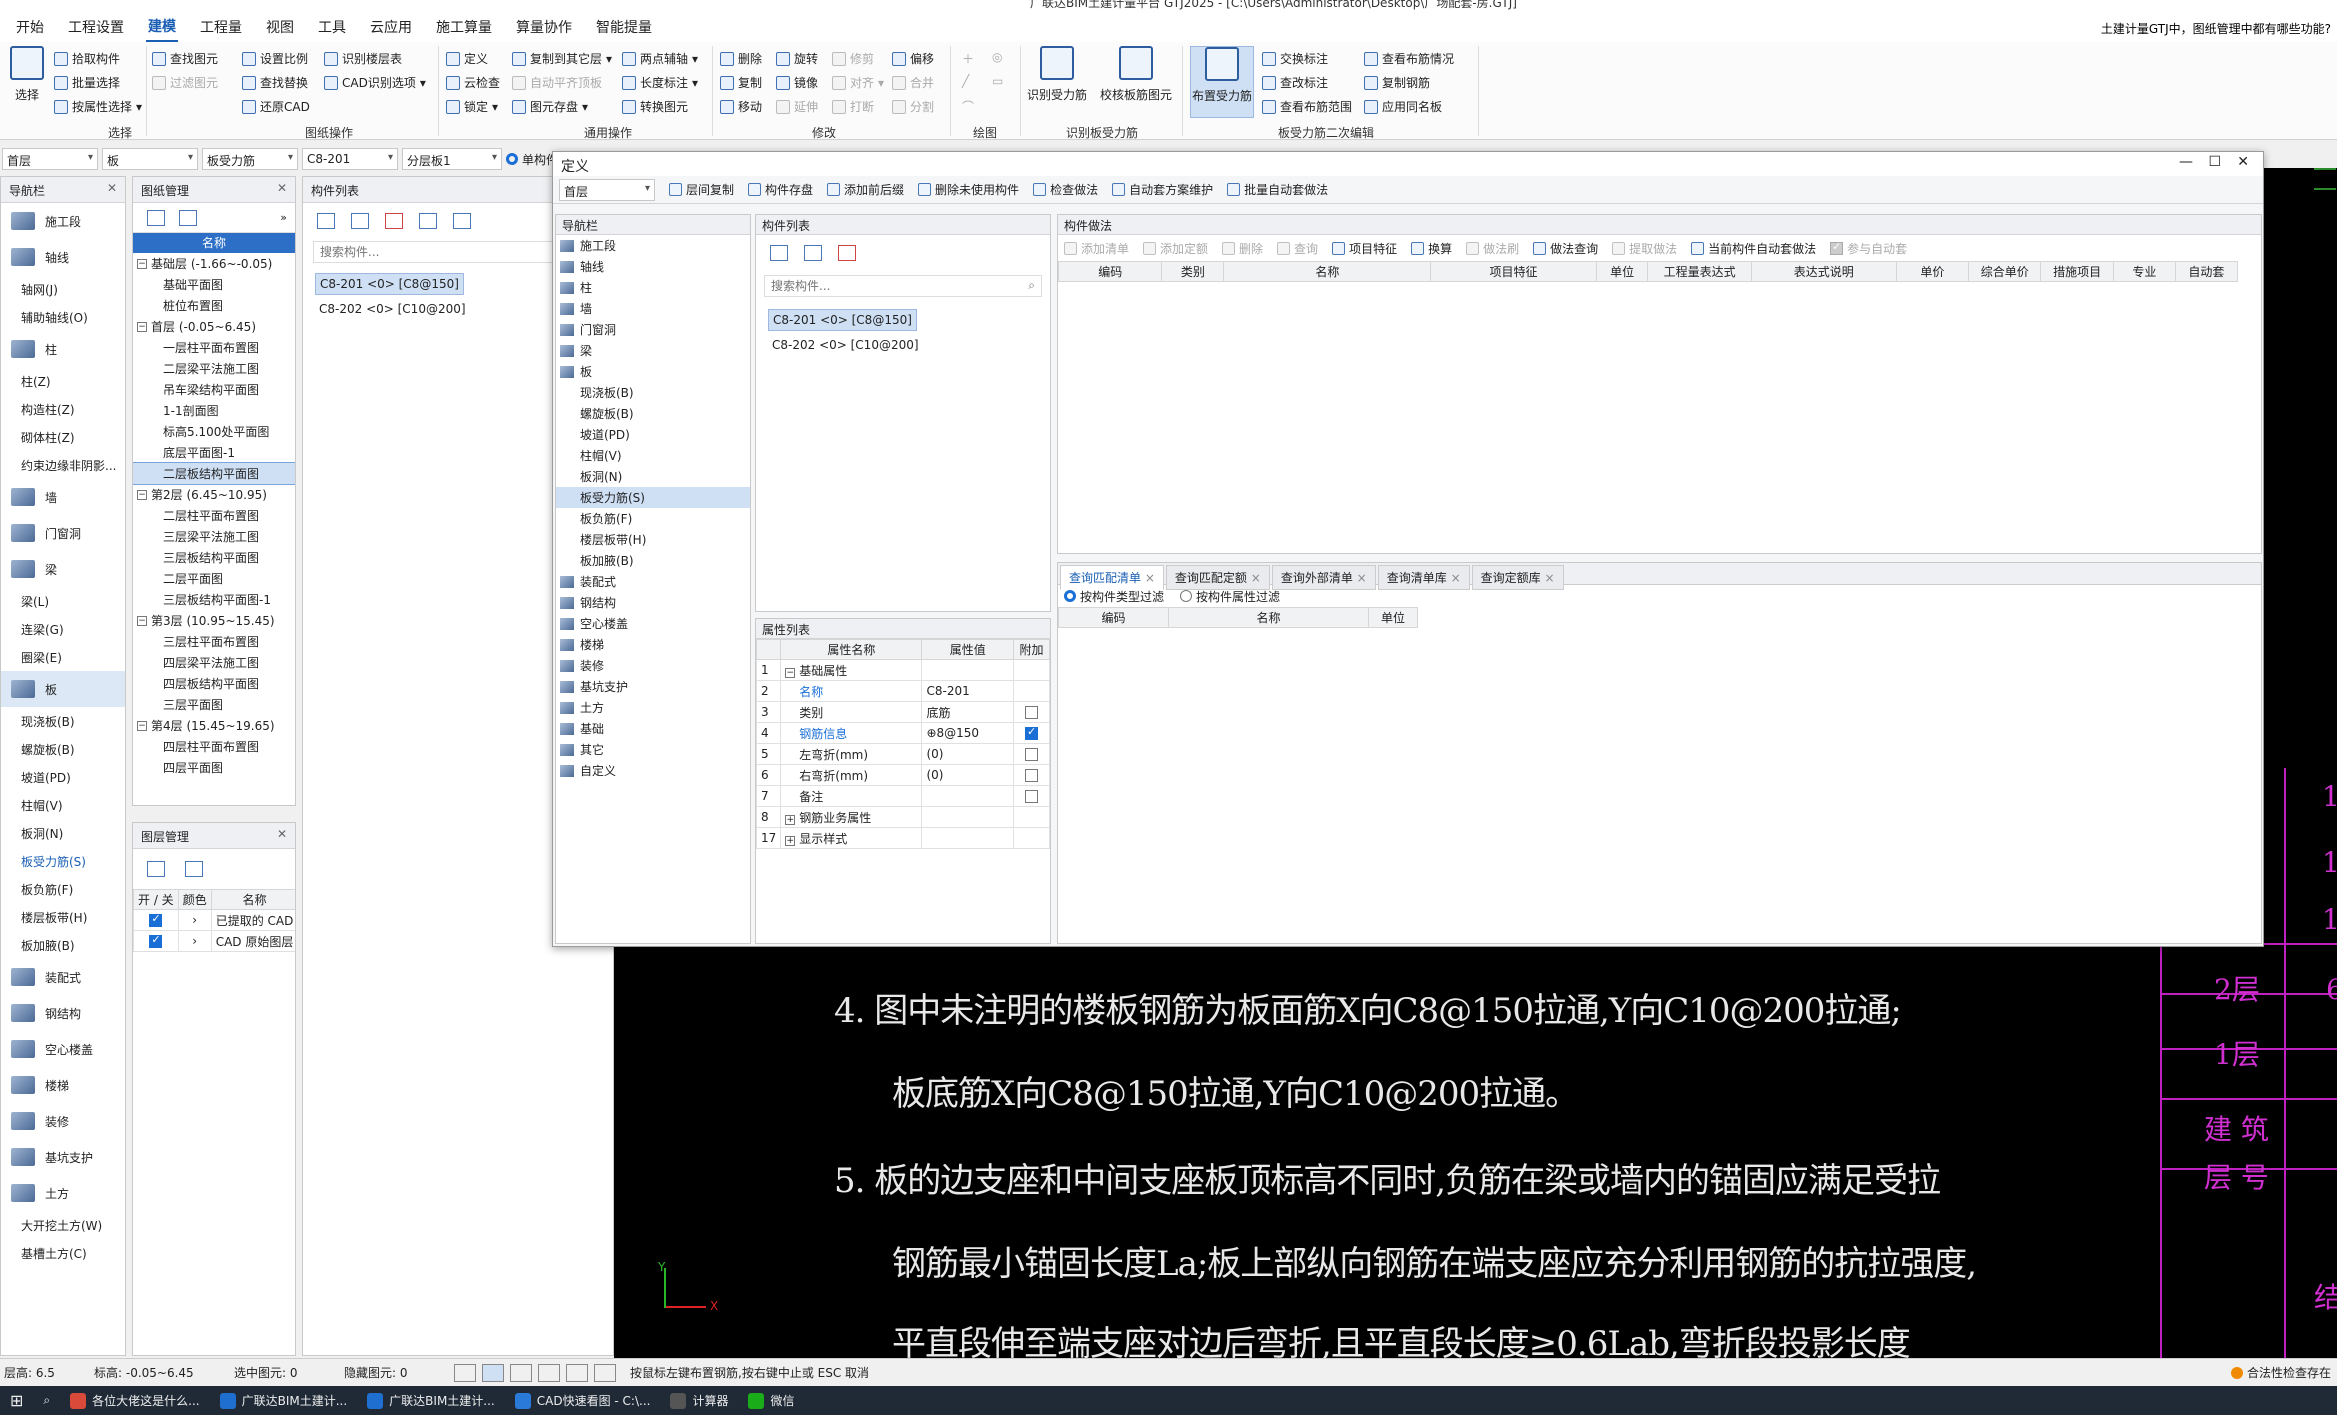  Describe the element at coordinates (790, 840) in the screenshot. I see `collapse-icon: +` at that location.